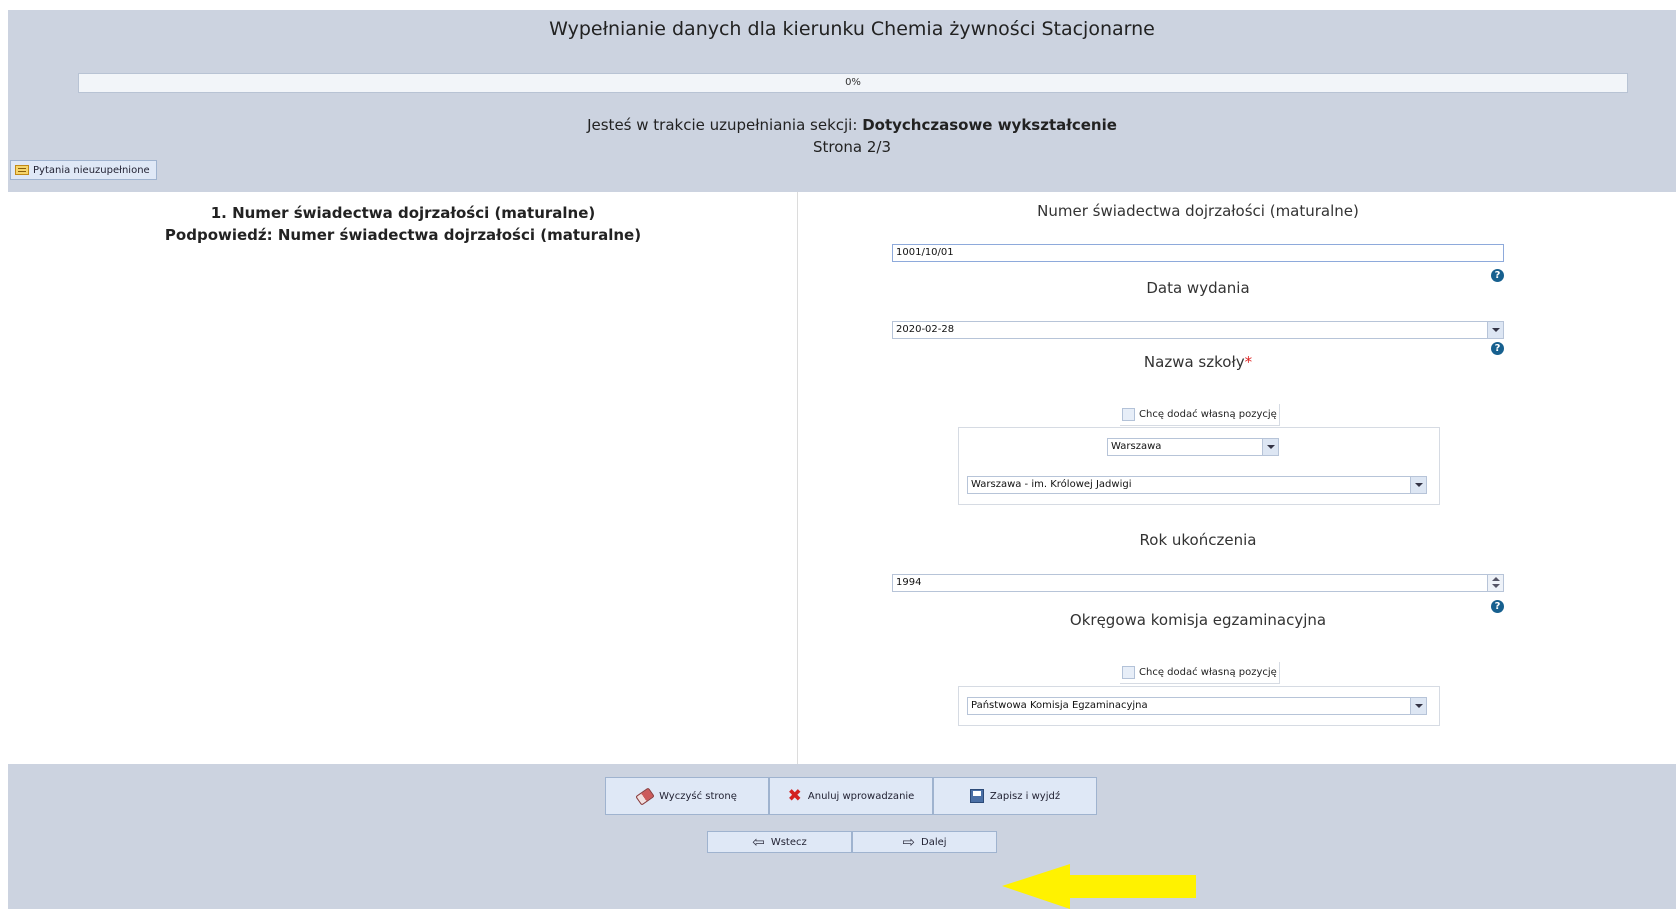 This screenshot has width=1676, height=909. What do you see at coordinates (989, 125) in the screenshot?
I see `section-name: Dotychczasowe wykształcenie` at bounding box center [989, 125].